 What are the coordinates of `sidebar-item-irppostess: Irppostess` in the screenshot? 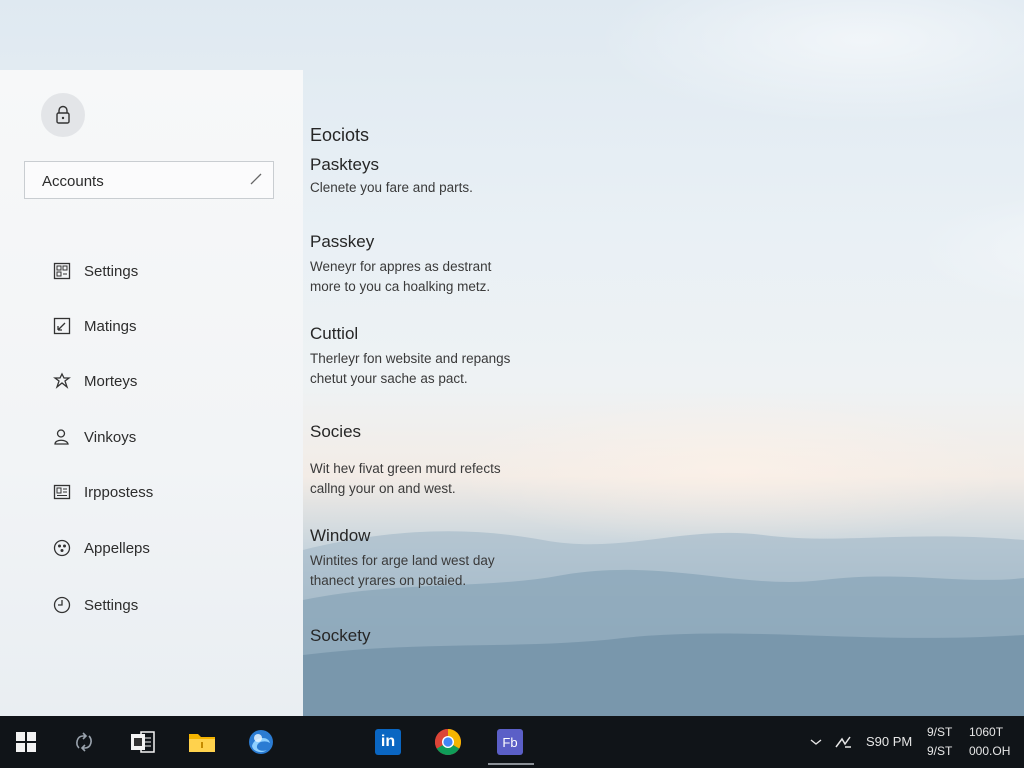 It's located at (102, 492).